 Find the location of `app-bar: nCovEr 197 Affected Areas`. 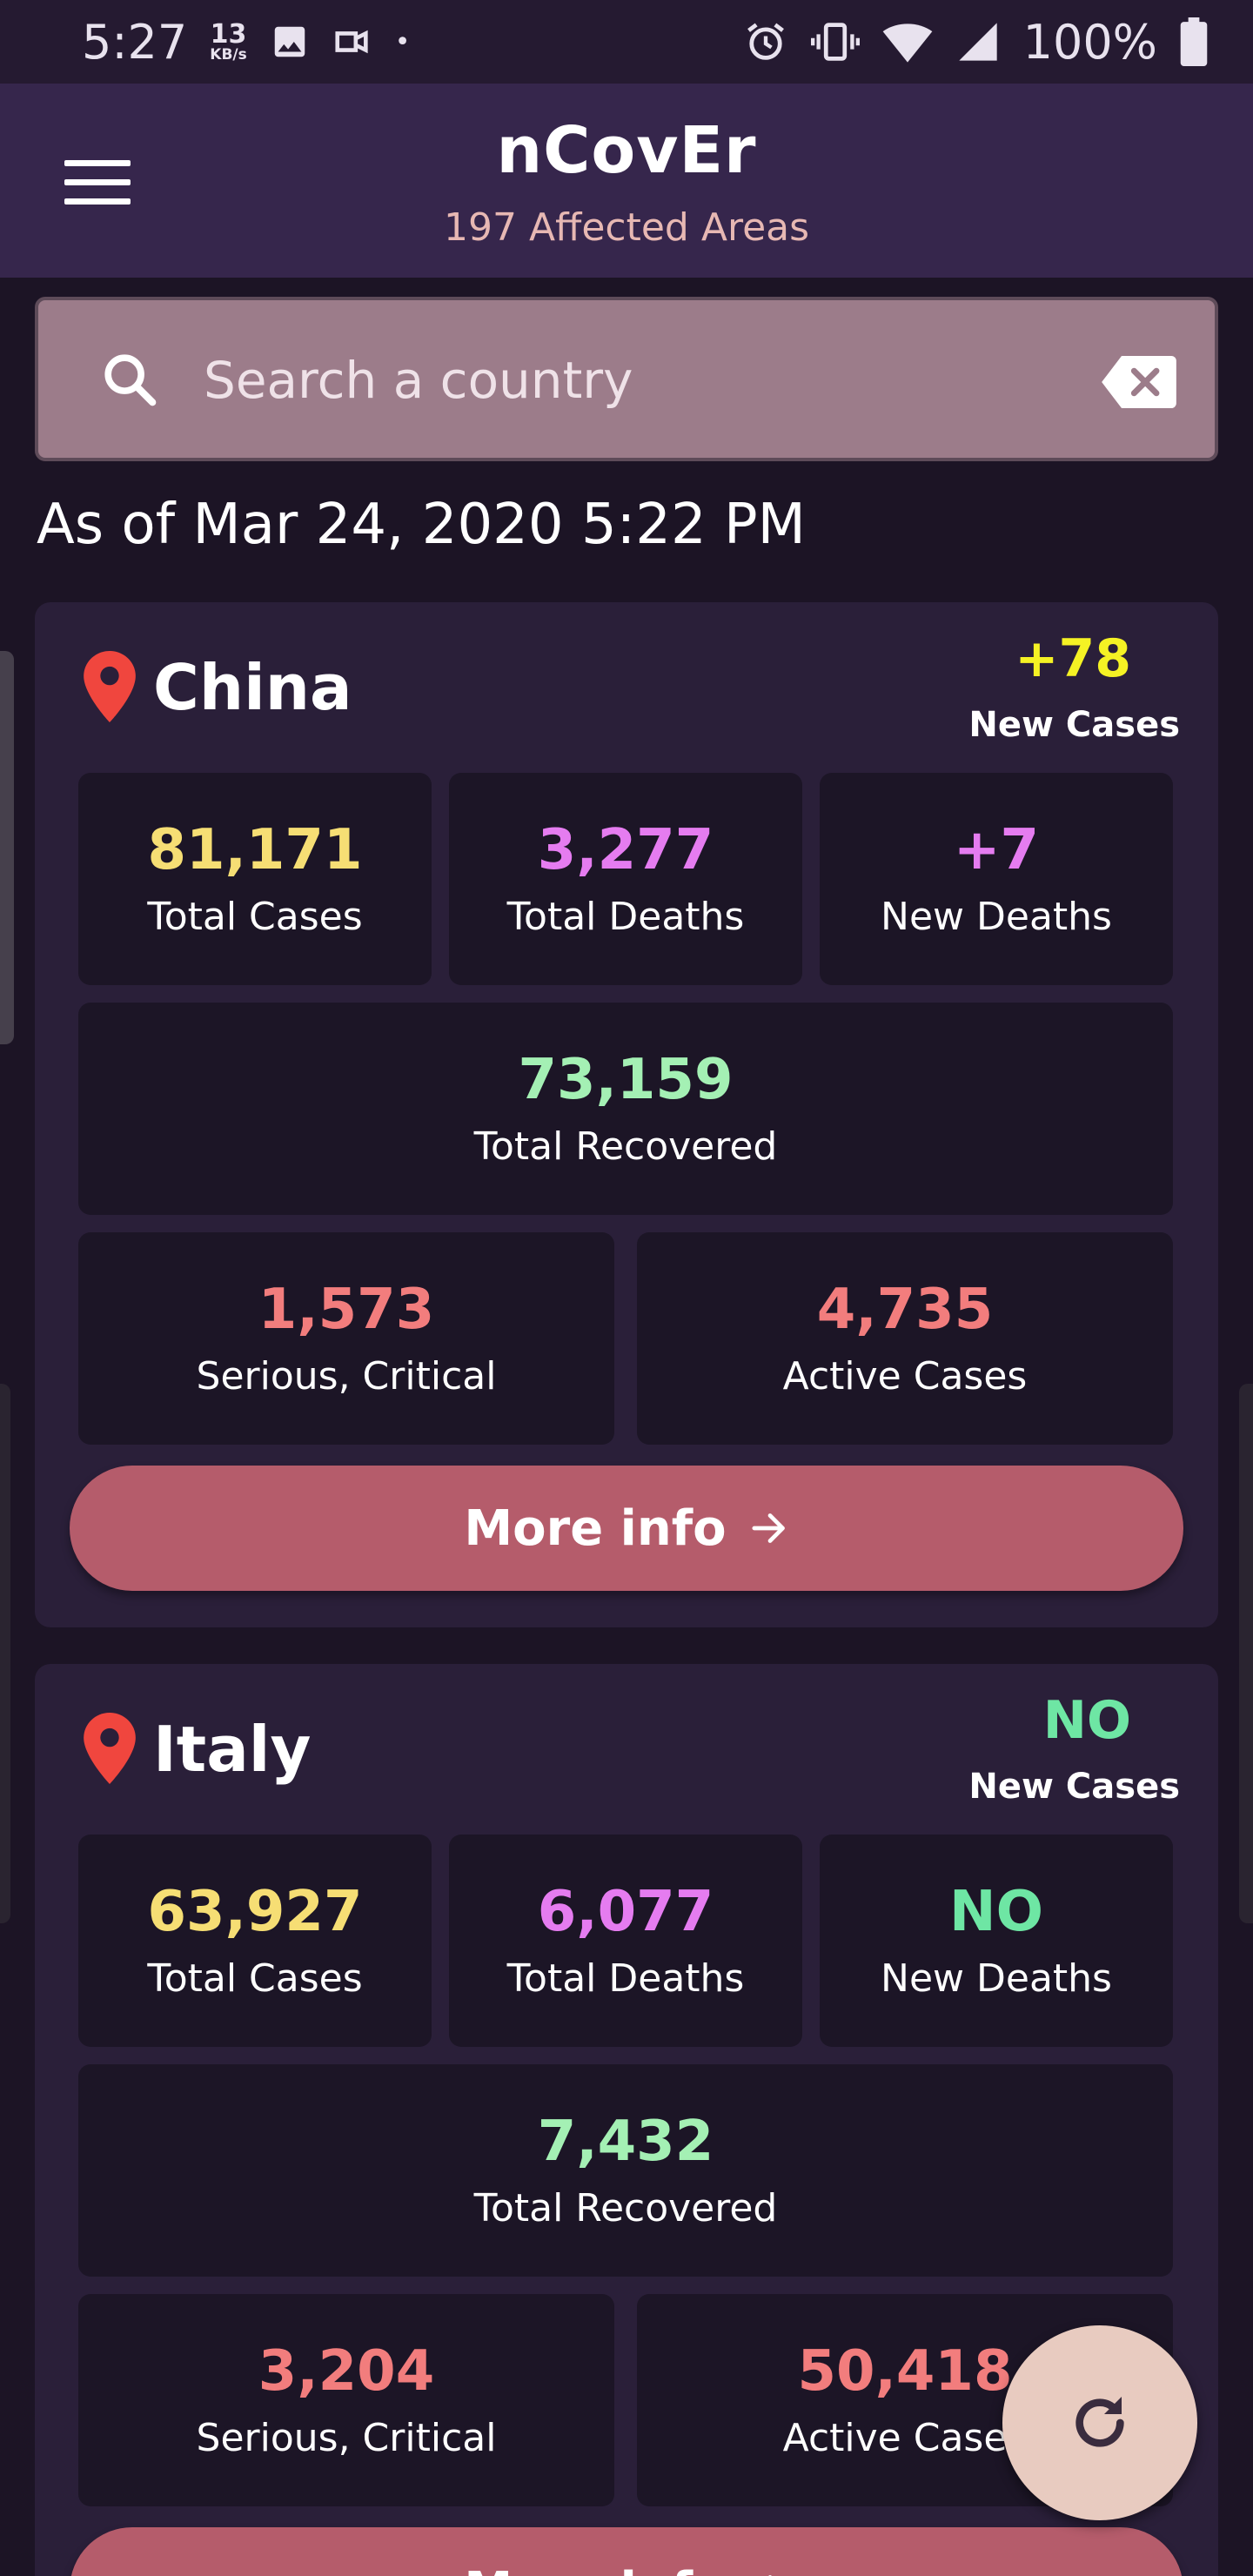

app-bar: nCovEr 197 Affected Areas is located at coordinates (626, 181).